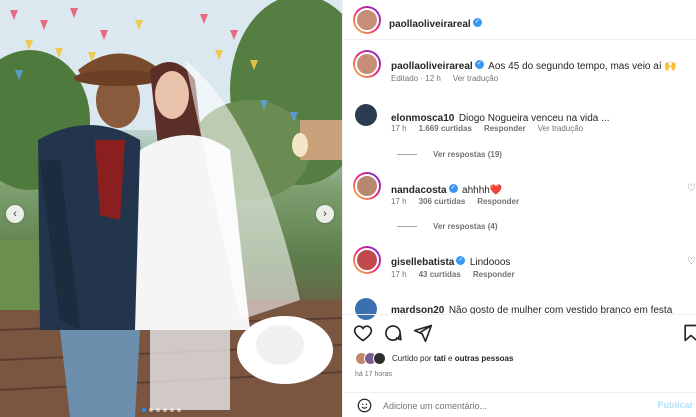  I want to click on caption-meta: Editado · 12 h Ver tradução, so click(444, 78).